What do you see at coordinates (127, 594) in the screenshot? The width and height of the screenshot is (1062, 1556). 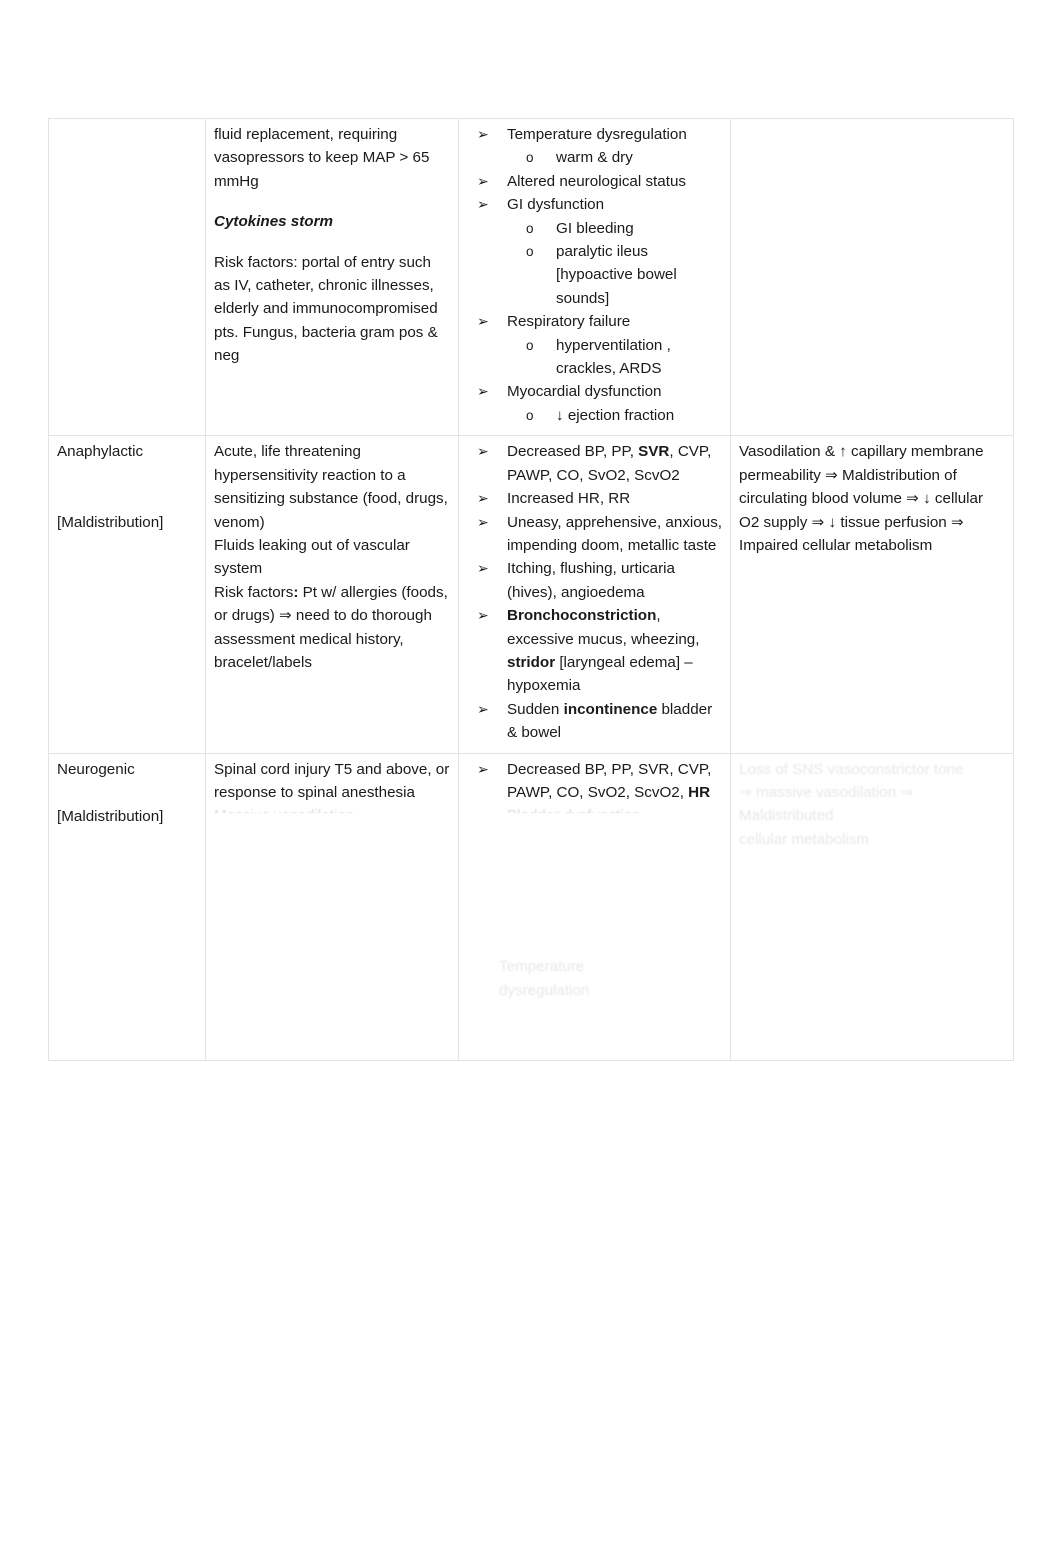 I see `row2-type-cell: Anaphylactic [Maldistribution]` at bounding box center [127, 594].